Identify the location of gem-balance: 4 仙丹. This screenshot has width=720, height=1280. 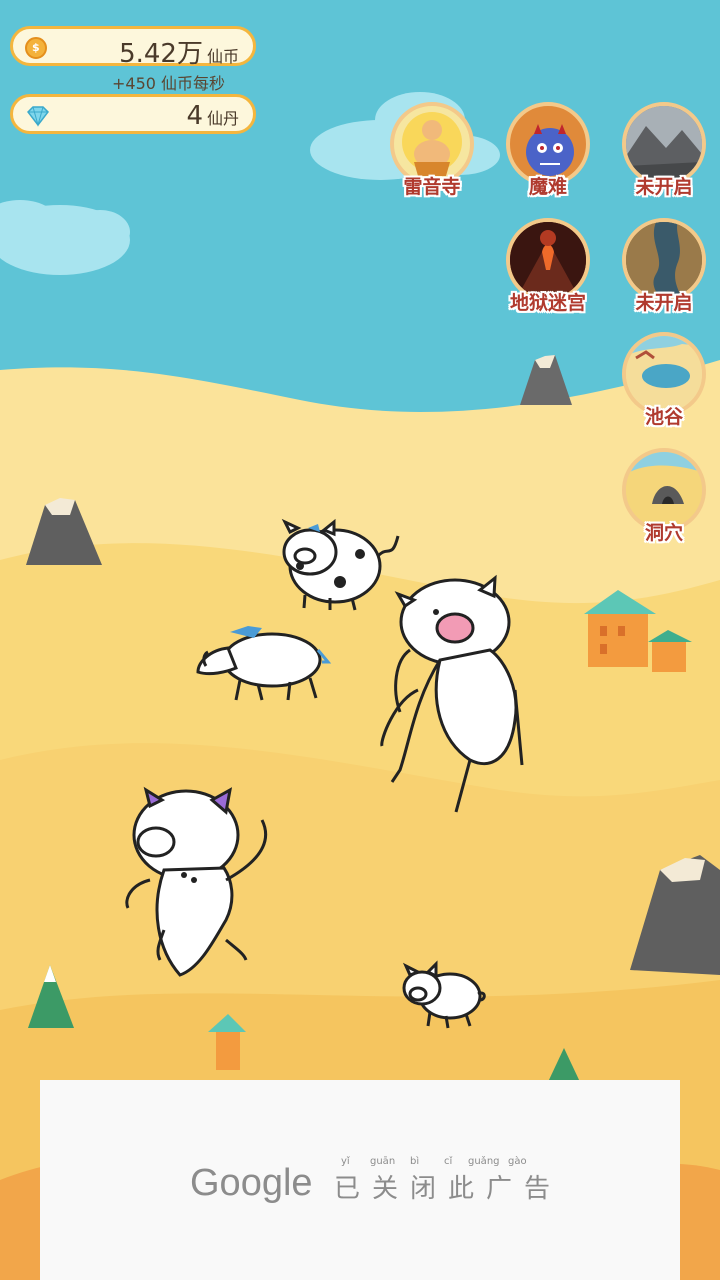
(212, 116).